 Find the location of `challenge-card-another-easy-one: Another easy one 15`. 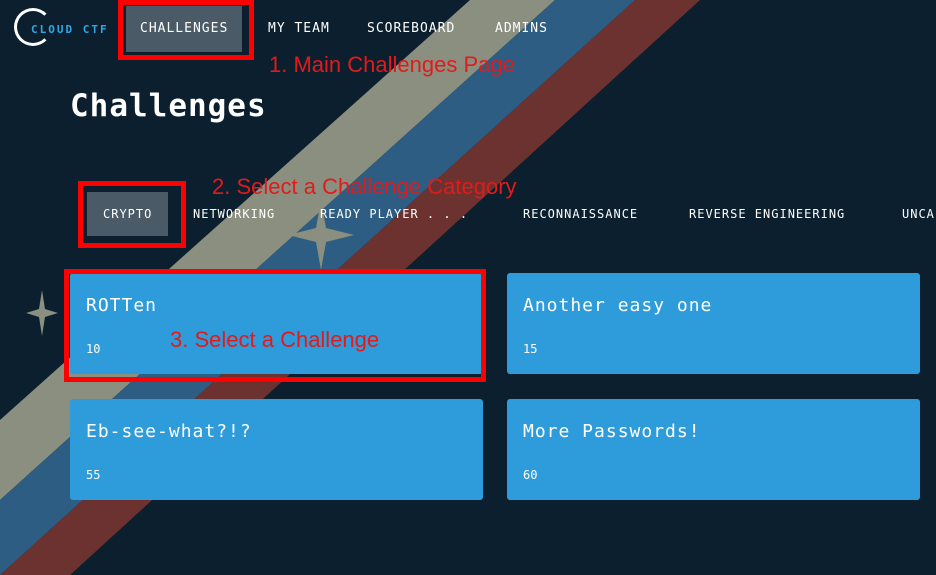

challenge-card-another-easy-one: Another easy one 15 is located at coordinates (713, 323).